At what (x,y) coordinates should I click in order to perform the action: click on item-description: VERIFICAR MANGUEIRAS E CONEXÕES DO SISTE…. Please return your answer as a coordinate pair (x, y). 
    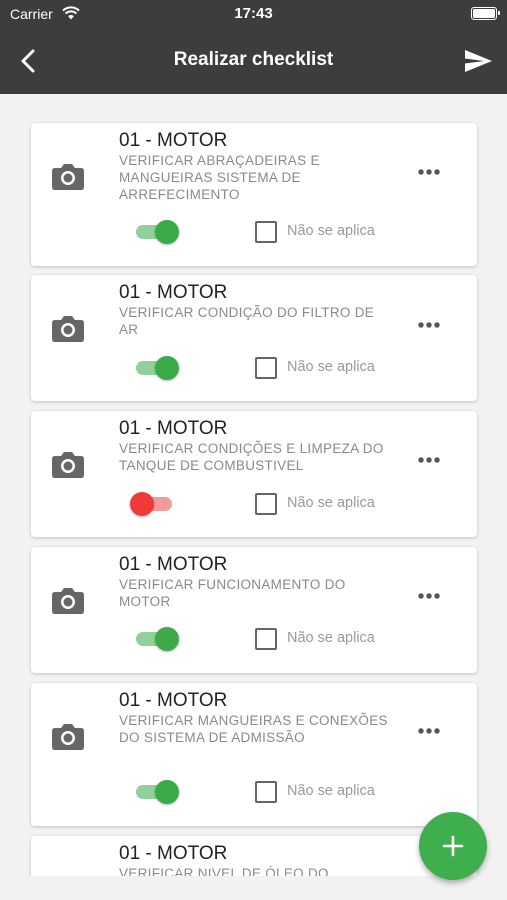
    Looking at the image, I should click on (253, 729).